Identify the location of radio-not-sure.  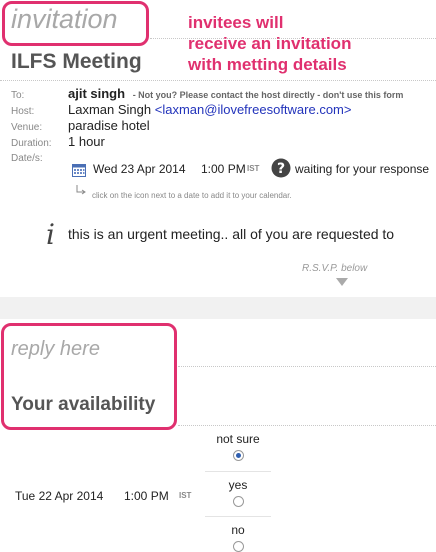
(238, 455).